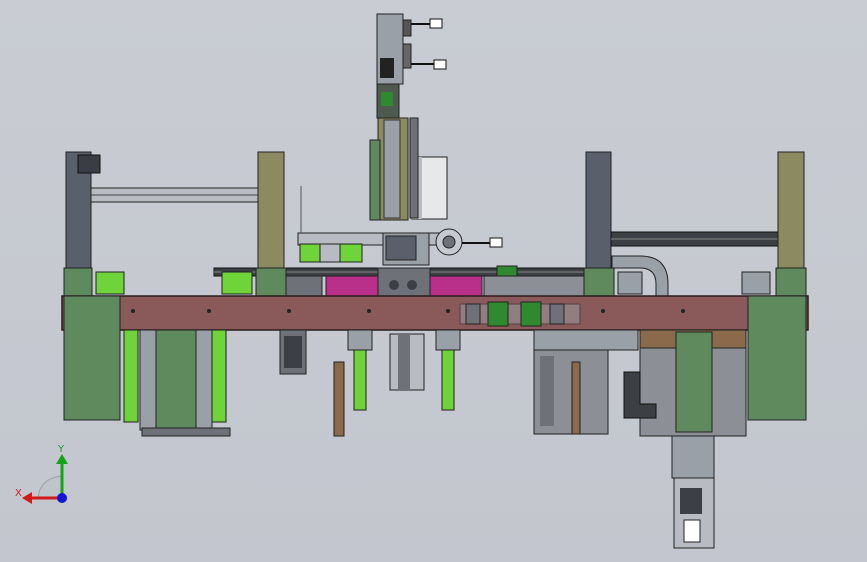 The height and width of the screenshot is (562, 867). Describe the element at coordinates (41, 474) in the screenshot. I see `coordinate-triad: Y X` at that location.